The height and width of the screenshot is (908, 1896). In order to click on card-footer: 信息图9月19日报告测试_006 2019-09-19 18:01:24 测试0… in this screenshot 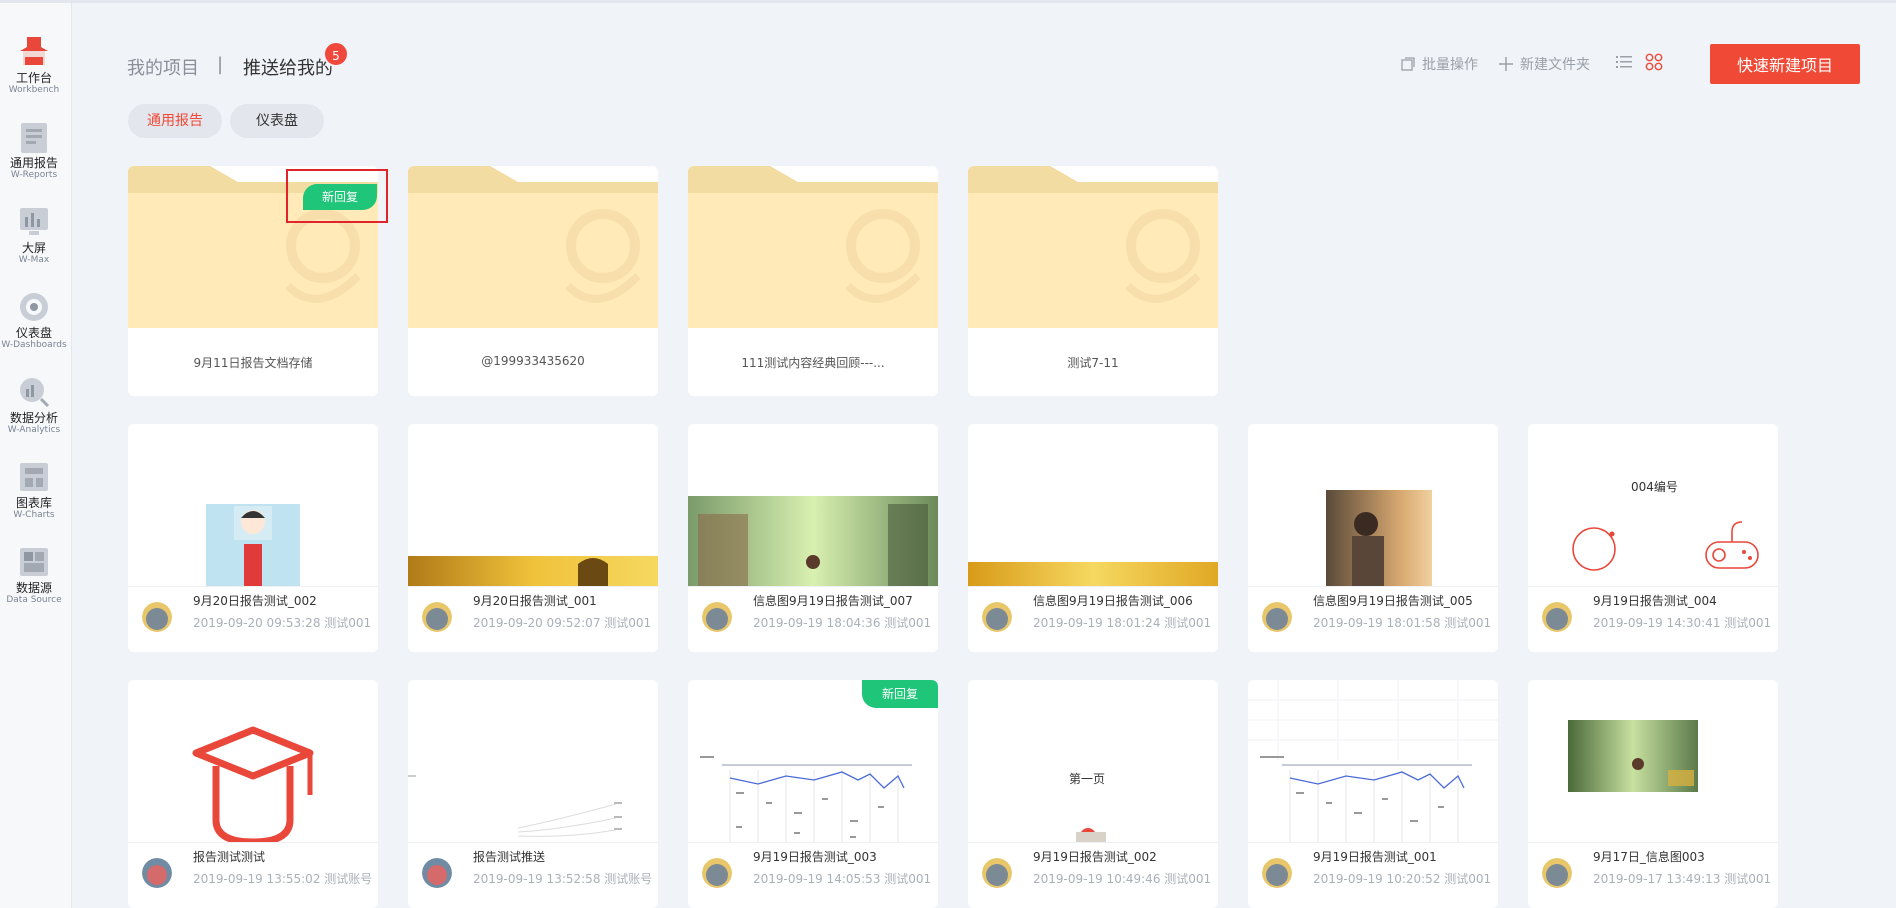, I will do `click(1093, 619)`.